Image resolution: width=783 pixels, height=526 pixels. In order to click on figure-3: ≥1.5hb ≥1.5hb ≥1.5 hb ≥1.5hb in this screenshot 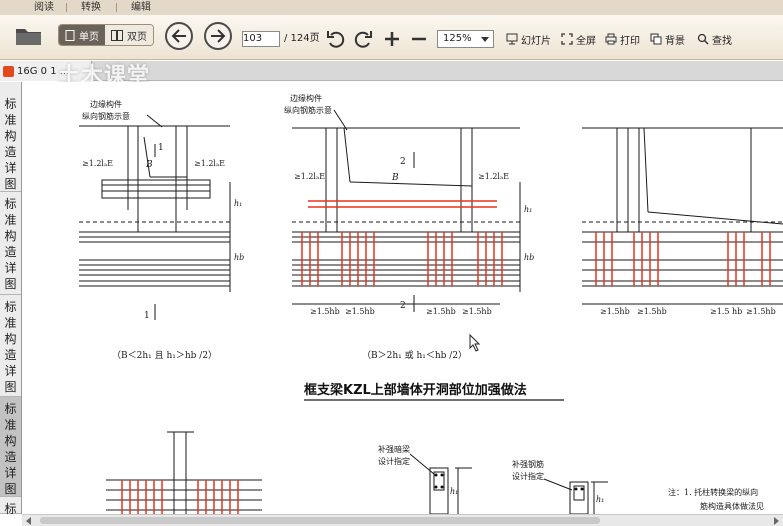, I will do `click(682, 221)`.